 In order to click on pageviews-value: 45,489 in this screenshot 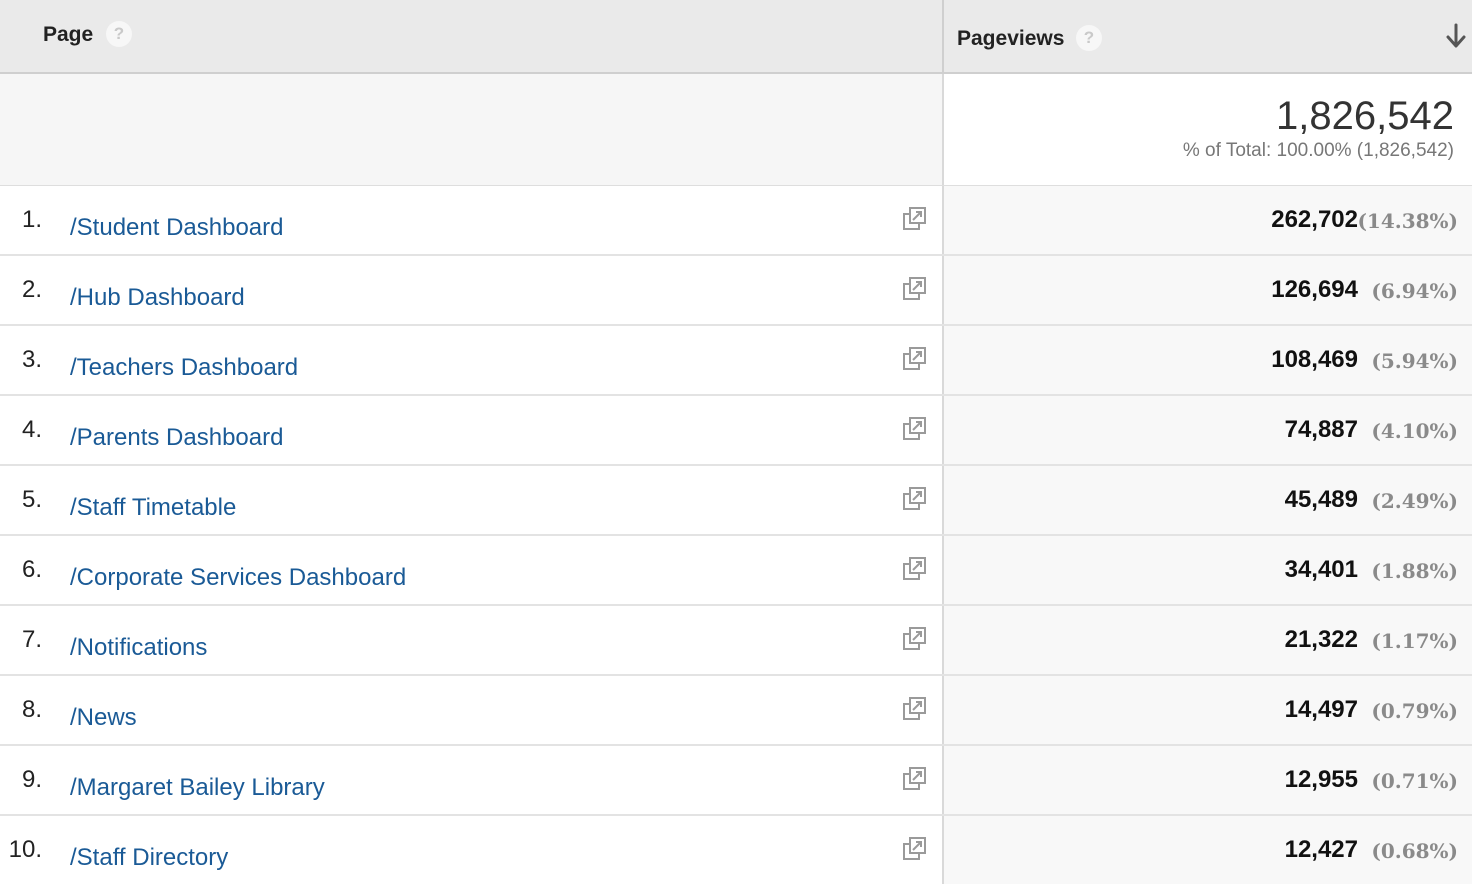, I will do `click(1321, 499)`.